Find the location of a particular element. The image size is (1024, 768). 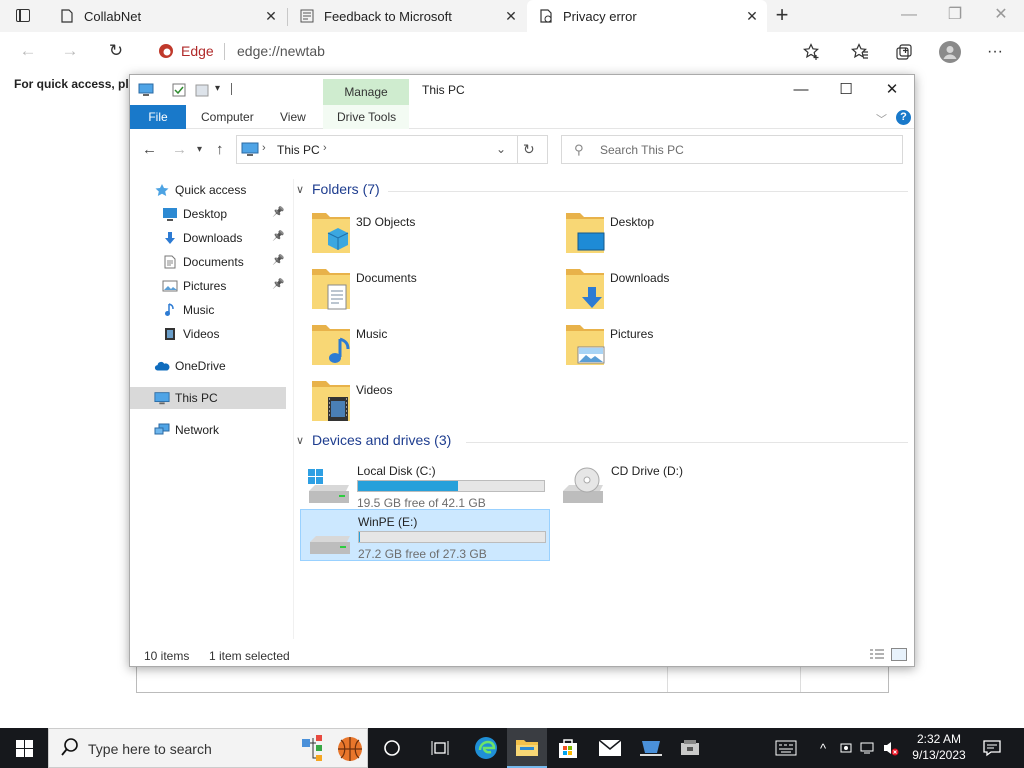

mail-icon is located at coordinates (610, 748).